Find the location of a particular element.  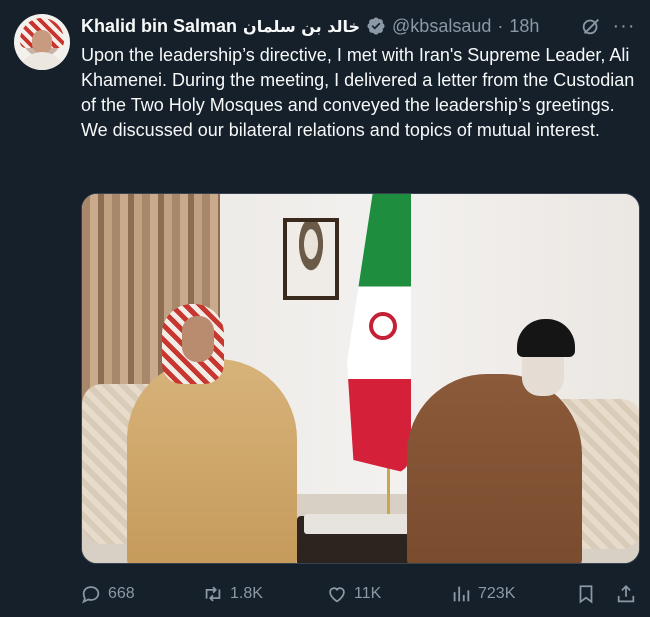

author-name-arabic: خالد بن سلمان is located at coordinates (301, 26).